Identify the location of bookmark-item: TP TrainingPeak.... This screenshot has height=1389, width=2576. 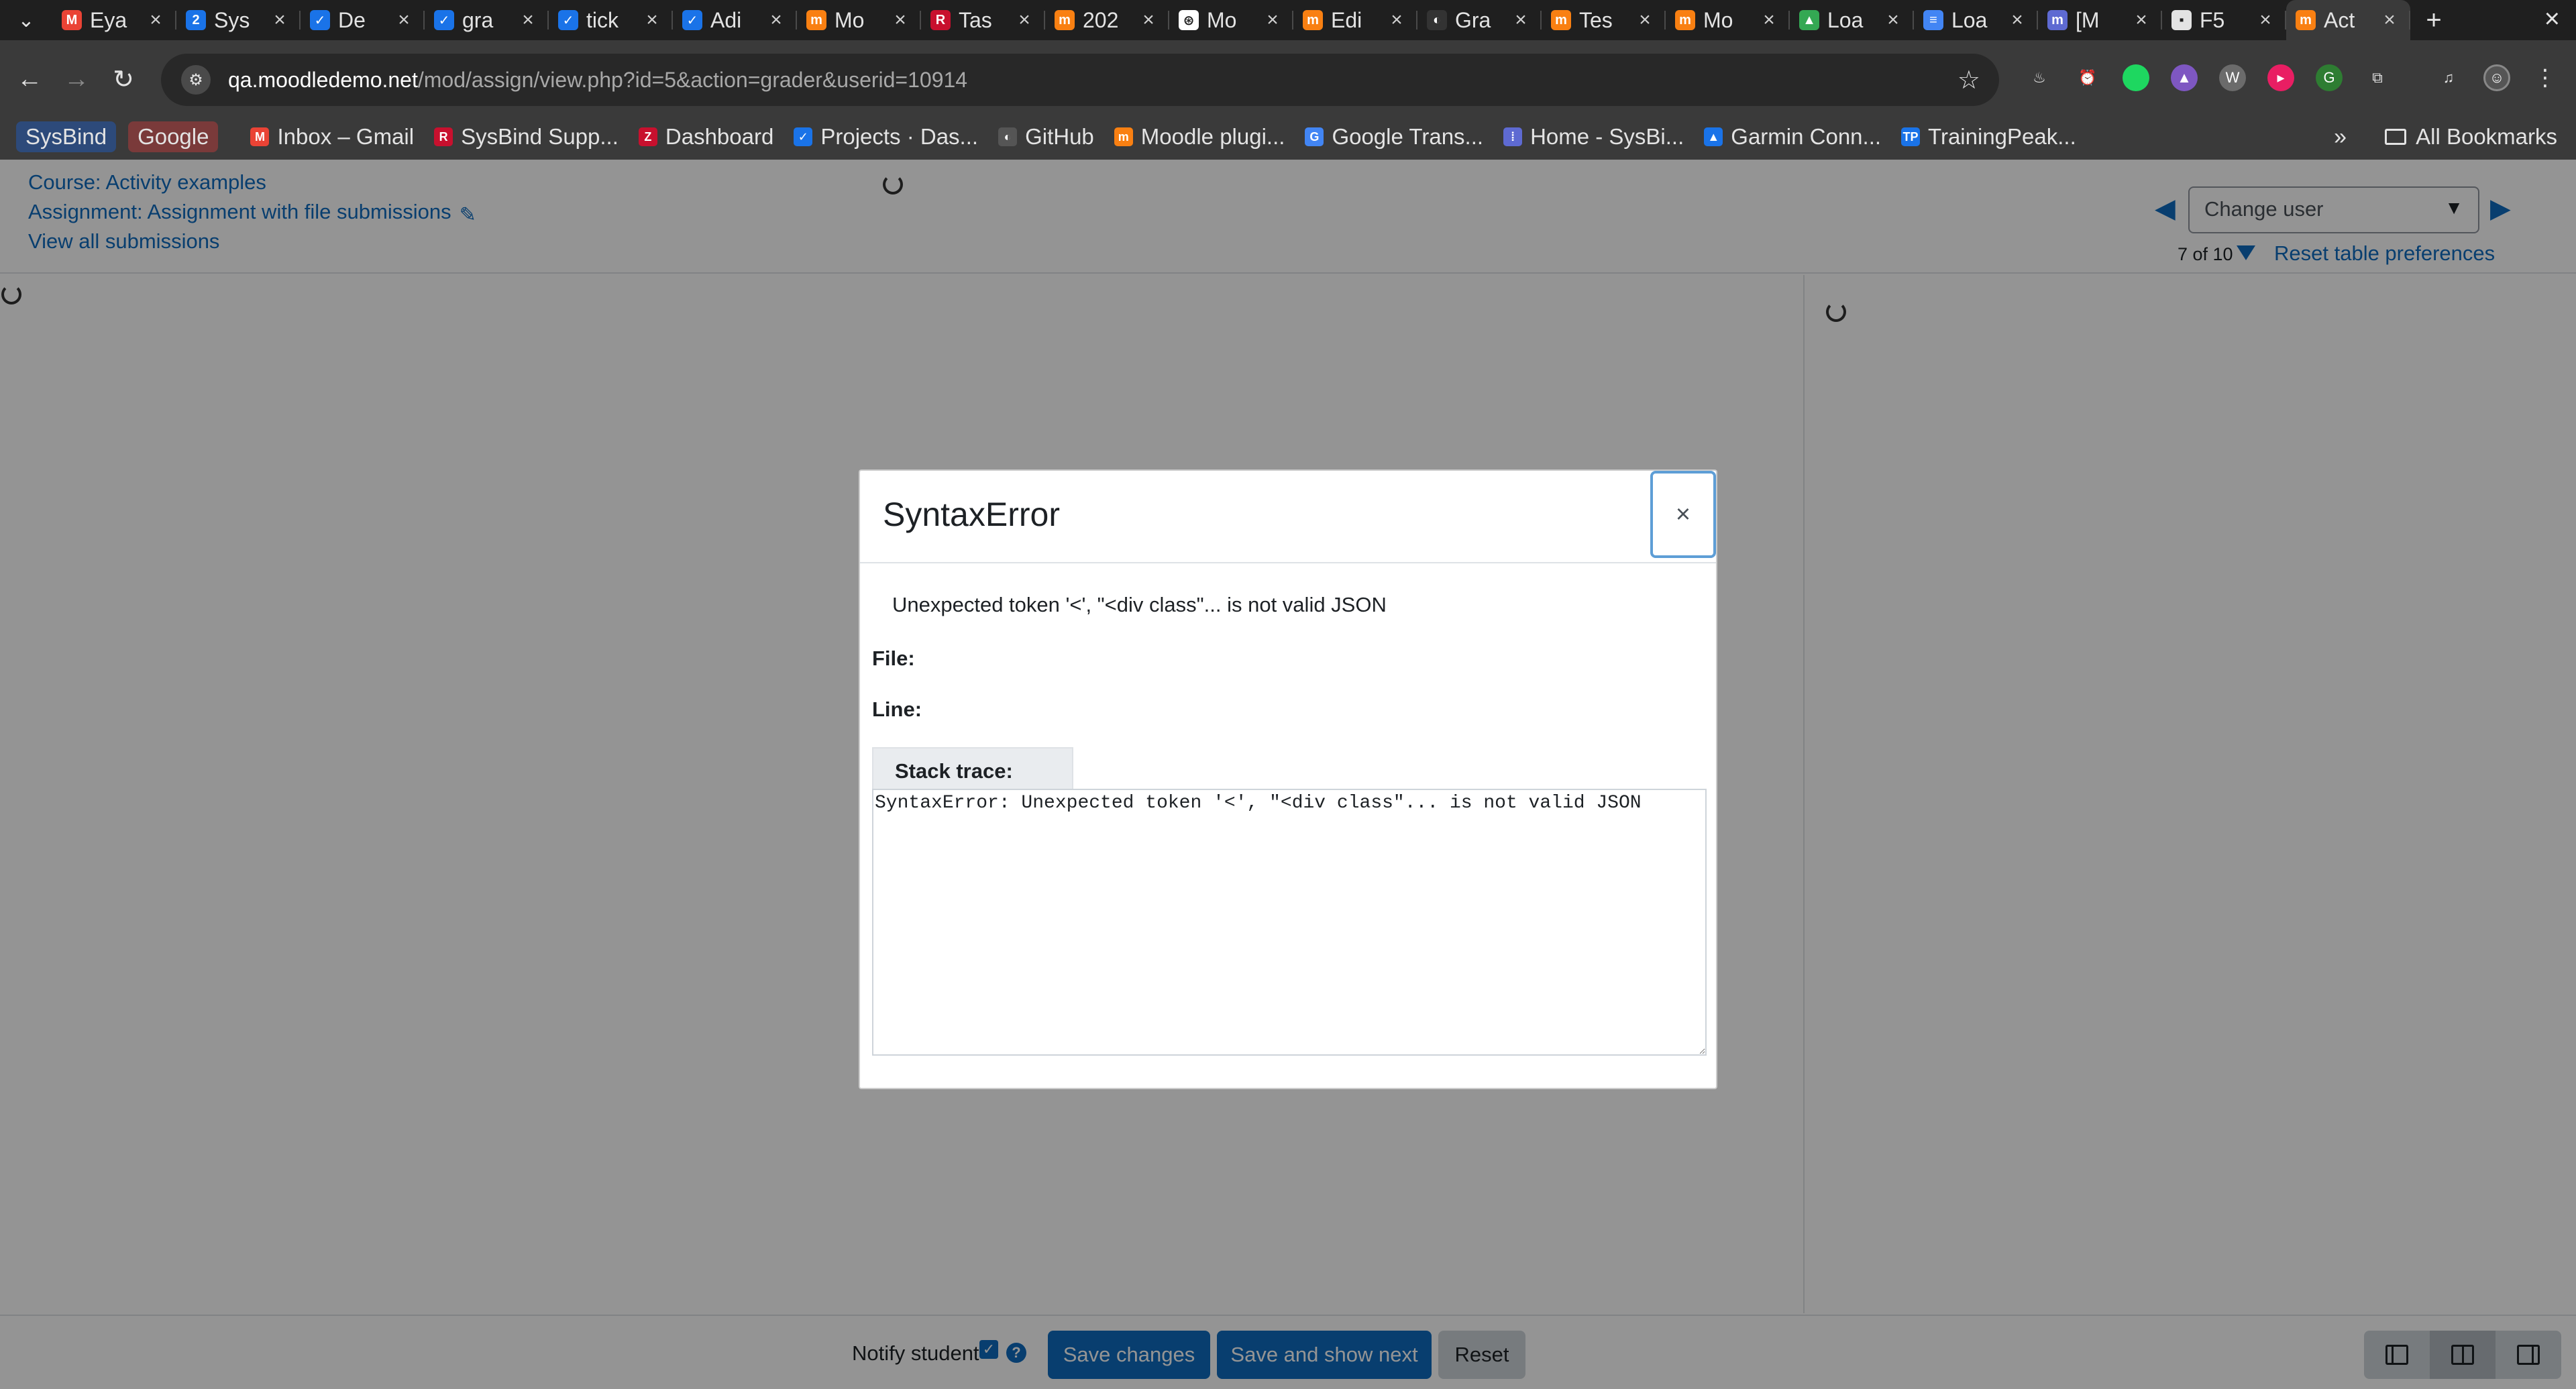
(1988, 137).